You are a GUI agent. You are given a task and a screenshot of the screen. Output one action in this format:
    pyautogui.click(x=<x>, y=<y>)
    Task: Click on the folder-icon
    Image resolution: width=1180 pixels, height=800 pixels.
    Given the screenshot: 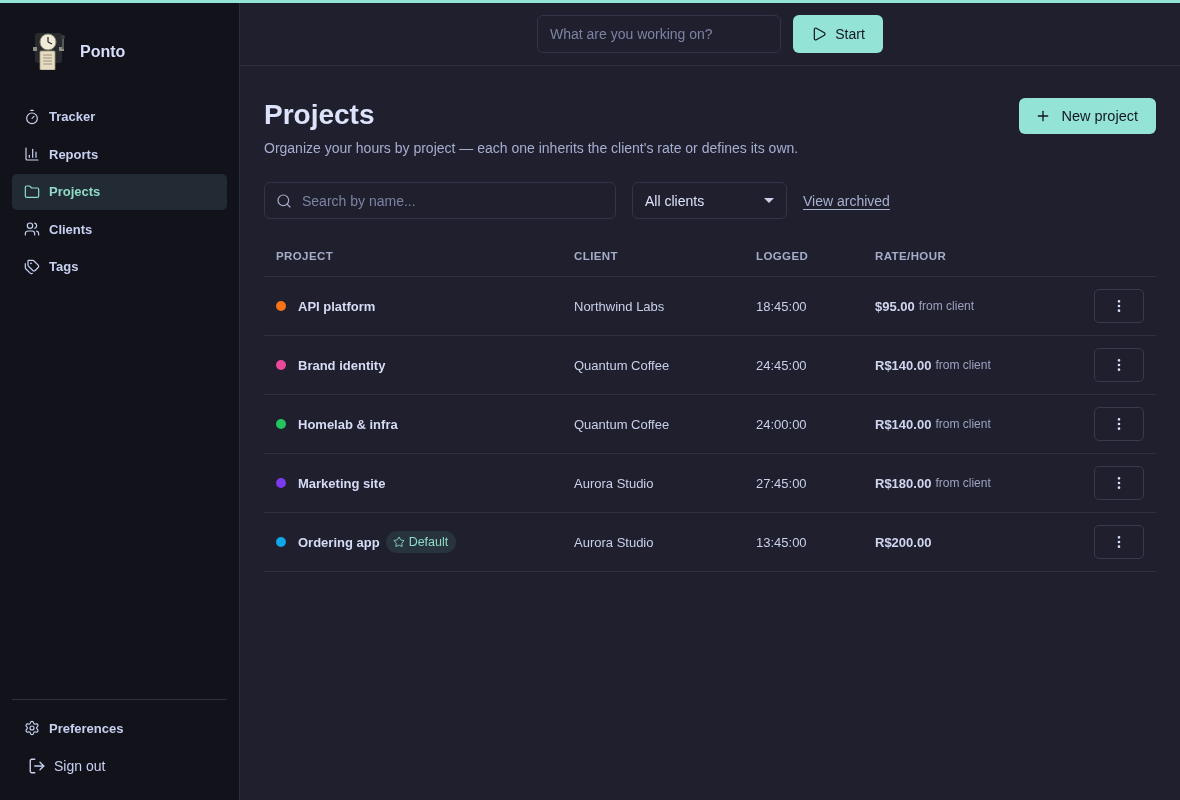 What is the action you would take?
    pyautogui.click(x=32, y=191)
    